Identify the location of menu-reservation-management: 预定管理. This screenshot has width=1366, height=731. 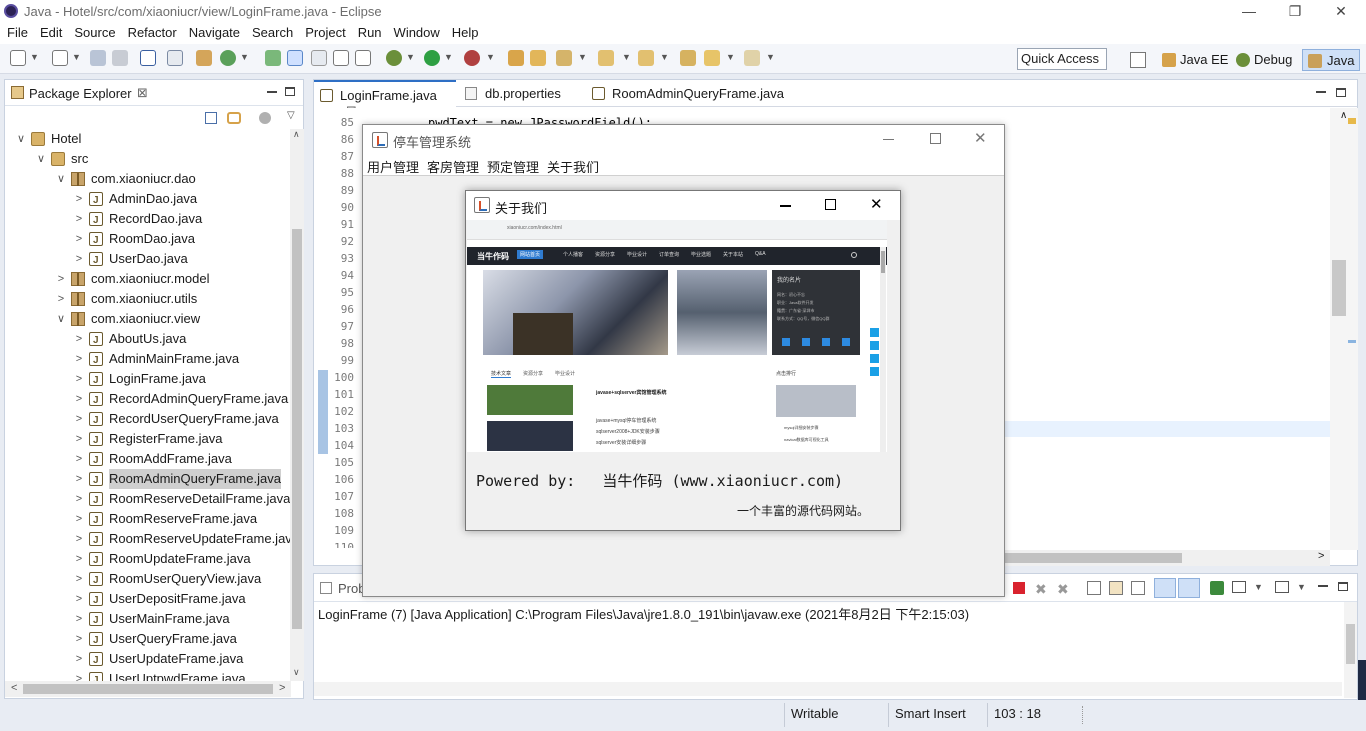
(513, 165).